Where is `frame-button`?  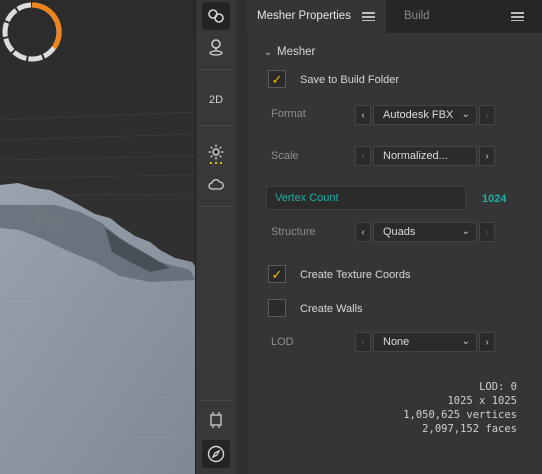 frame-button is located at coordinates (216, 420).